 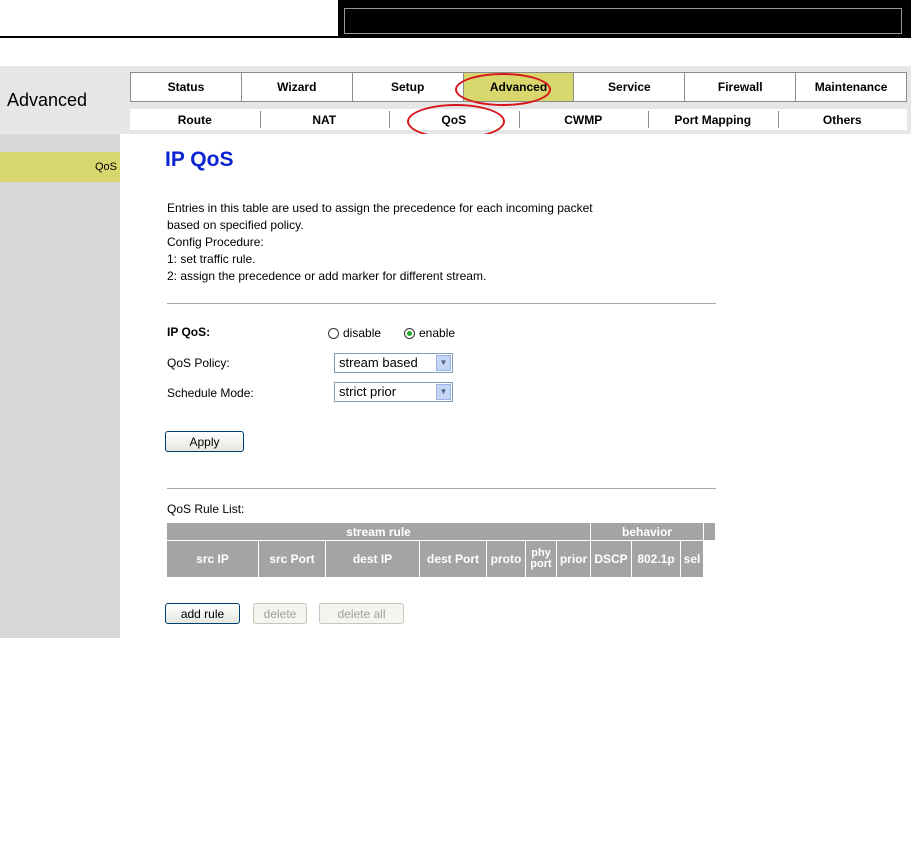 I want to click on column-src-ip: src IP, so click(x=212, y=559).